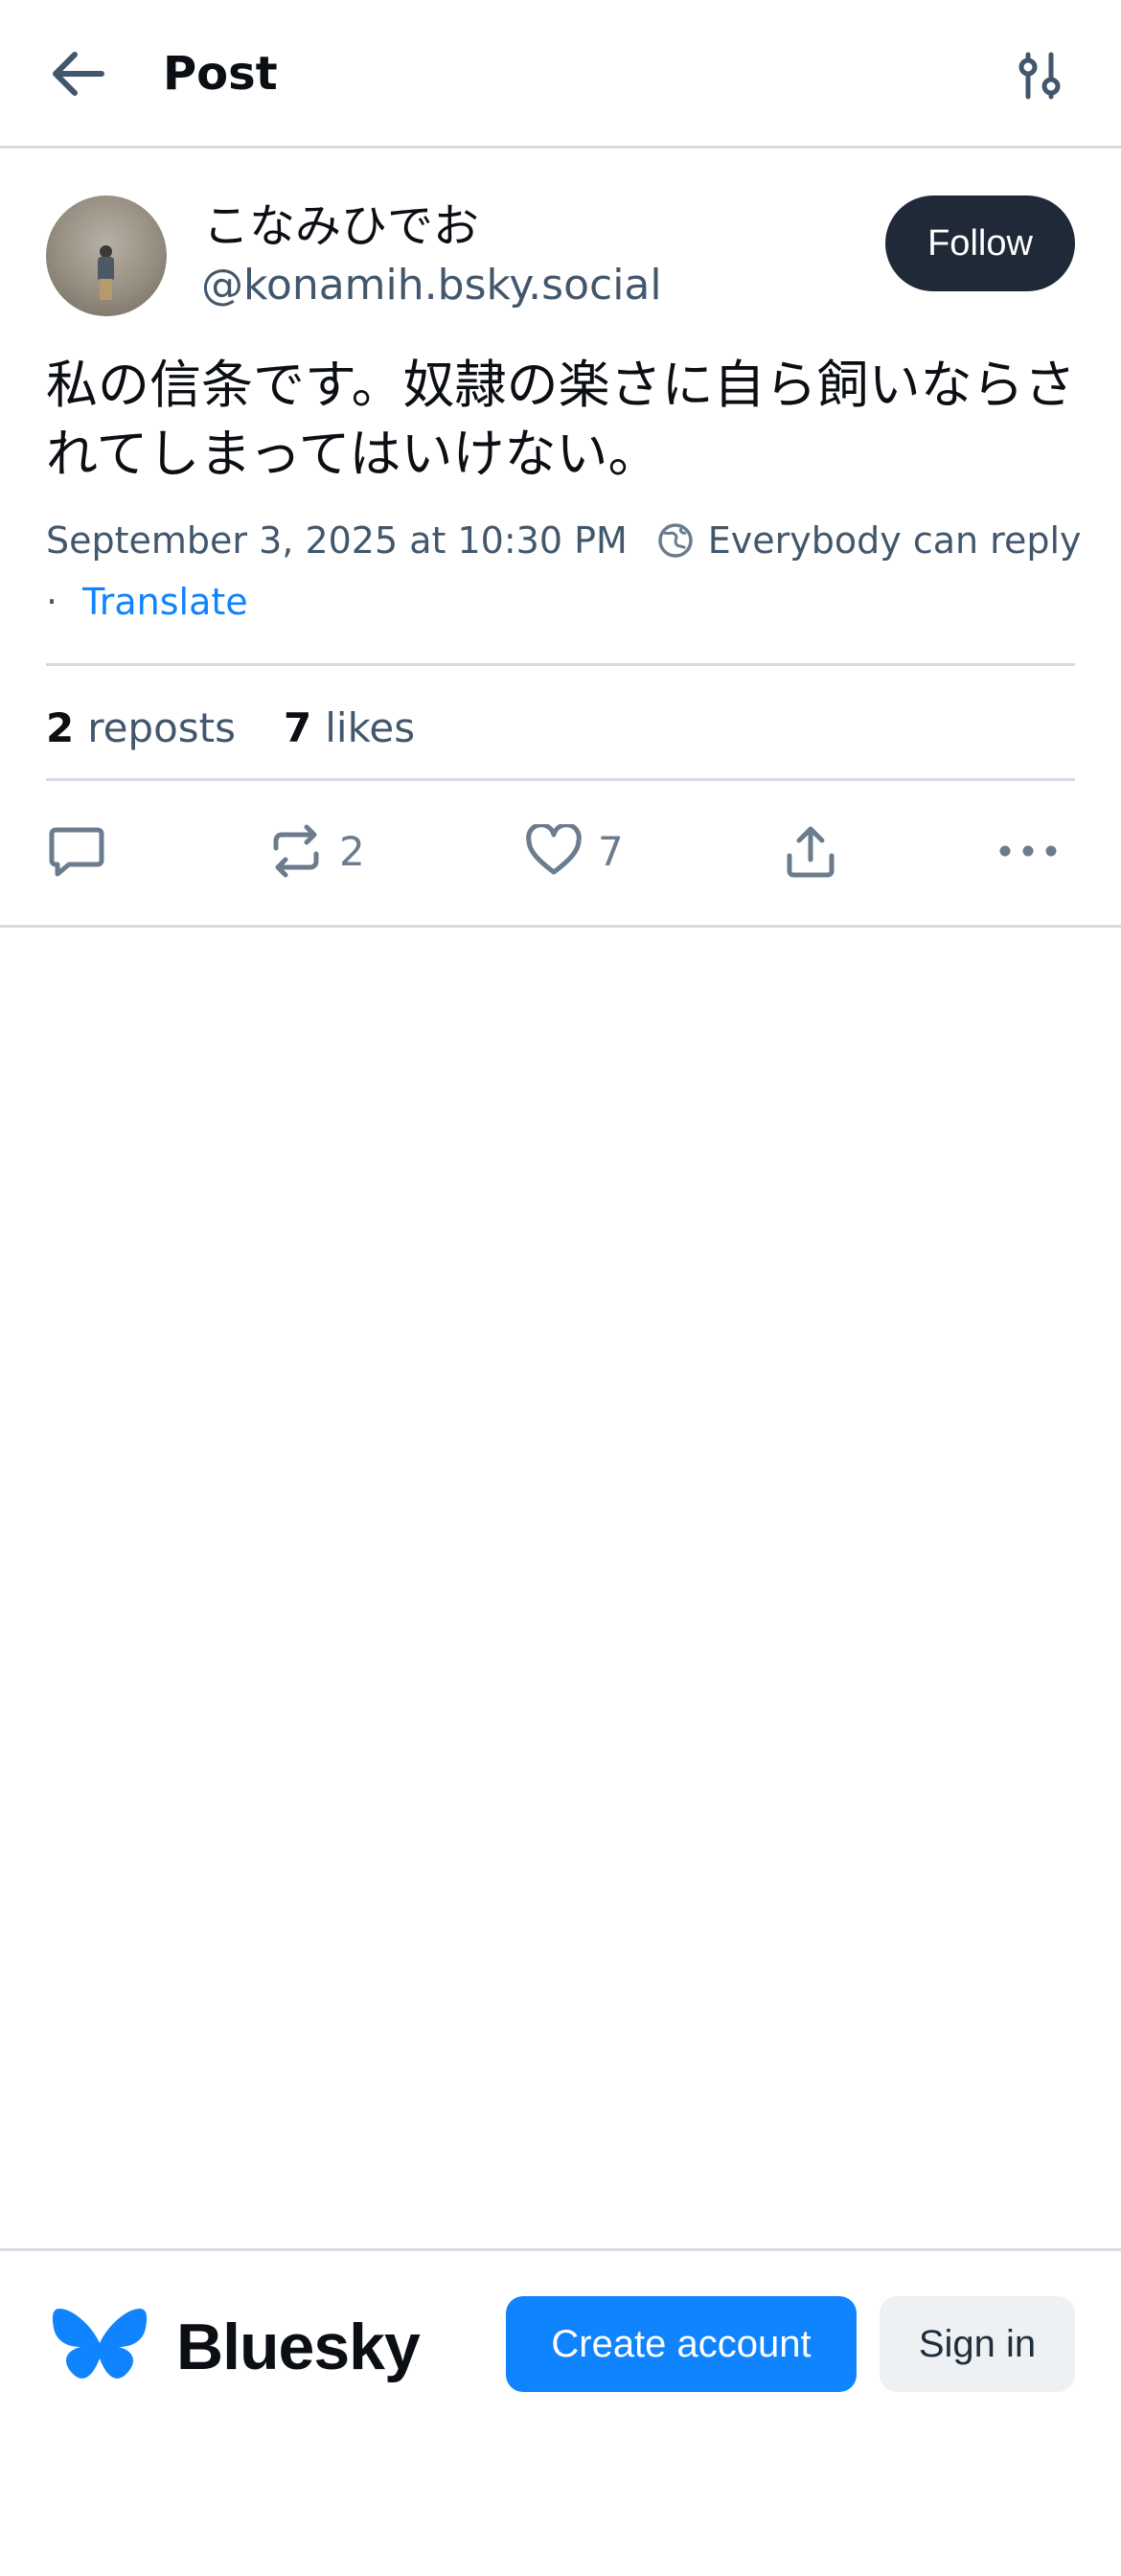 The image size is (1121, 2576). I want to click on thread-settings-button, so click(1039, 75).